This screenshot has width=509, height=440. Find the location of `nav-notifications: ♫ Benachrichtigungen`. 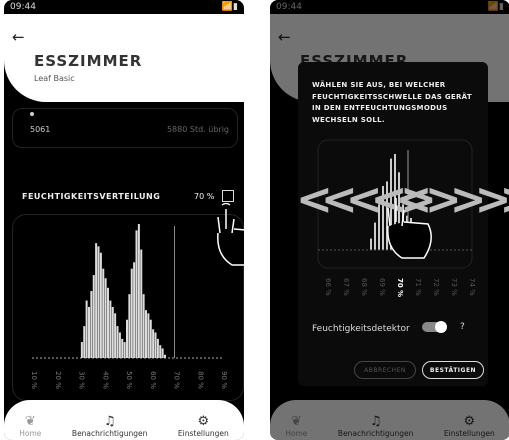

nav-notifications: ♫ Benachrichtigungen is located at coordinates (109, 426).